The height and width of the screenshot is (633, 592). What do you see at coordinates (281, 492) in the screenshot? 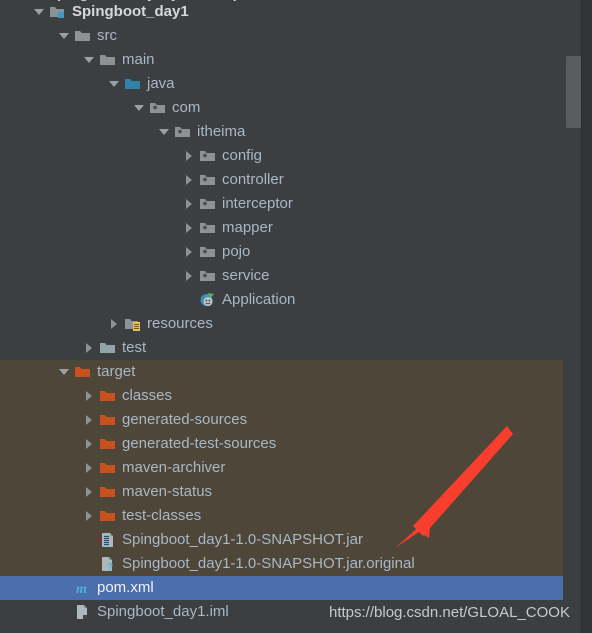
I see `tree-row: maven-status` at bounding box center [281, 492].